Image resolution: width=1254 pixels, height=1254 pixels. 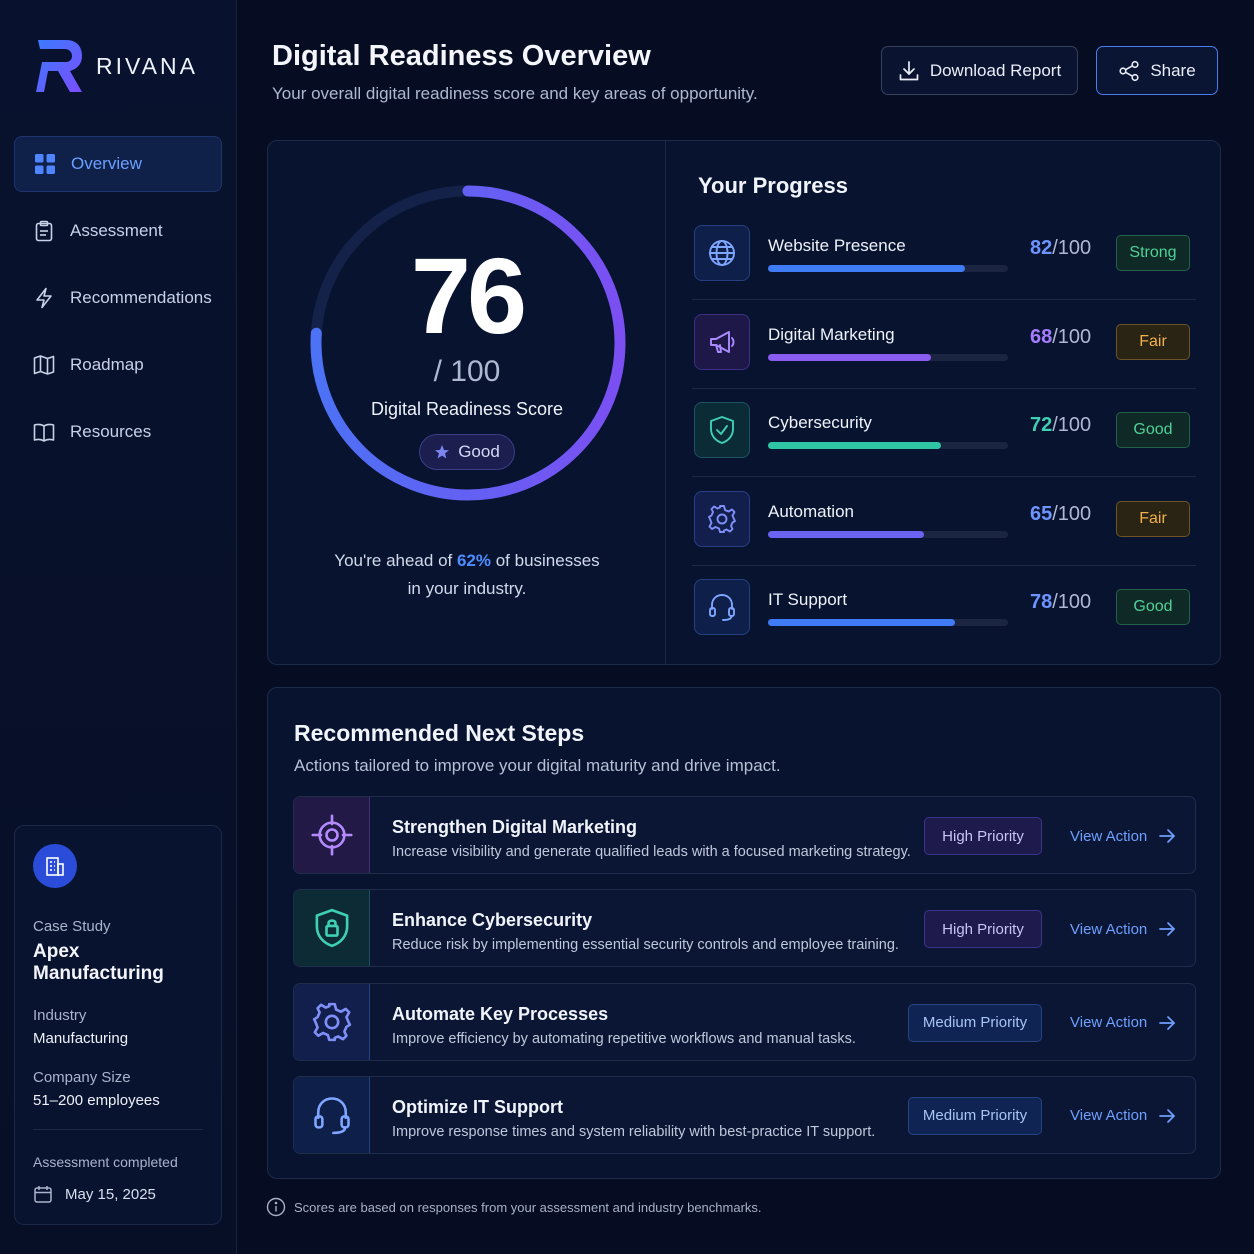 What do you see at coordinates (1129, 70) in the screenshot?
I see `share-icon` at bounding box center [1129, 70].